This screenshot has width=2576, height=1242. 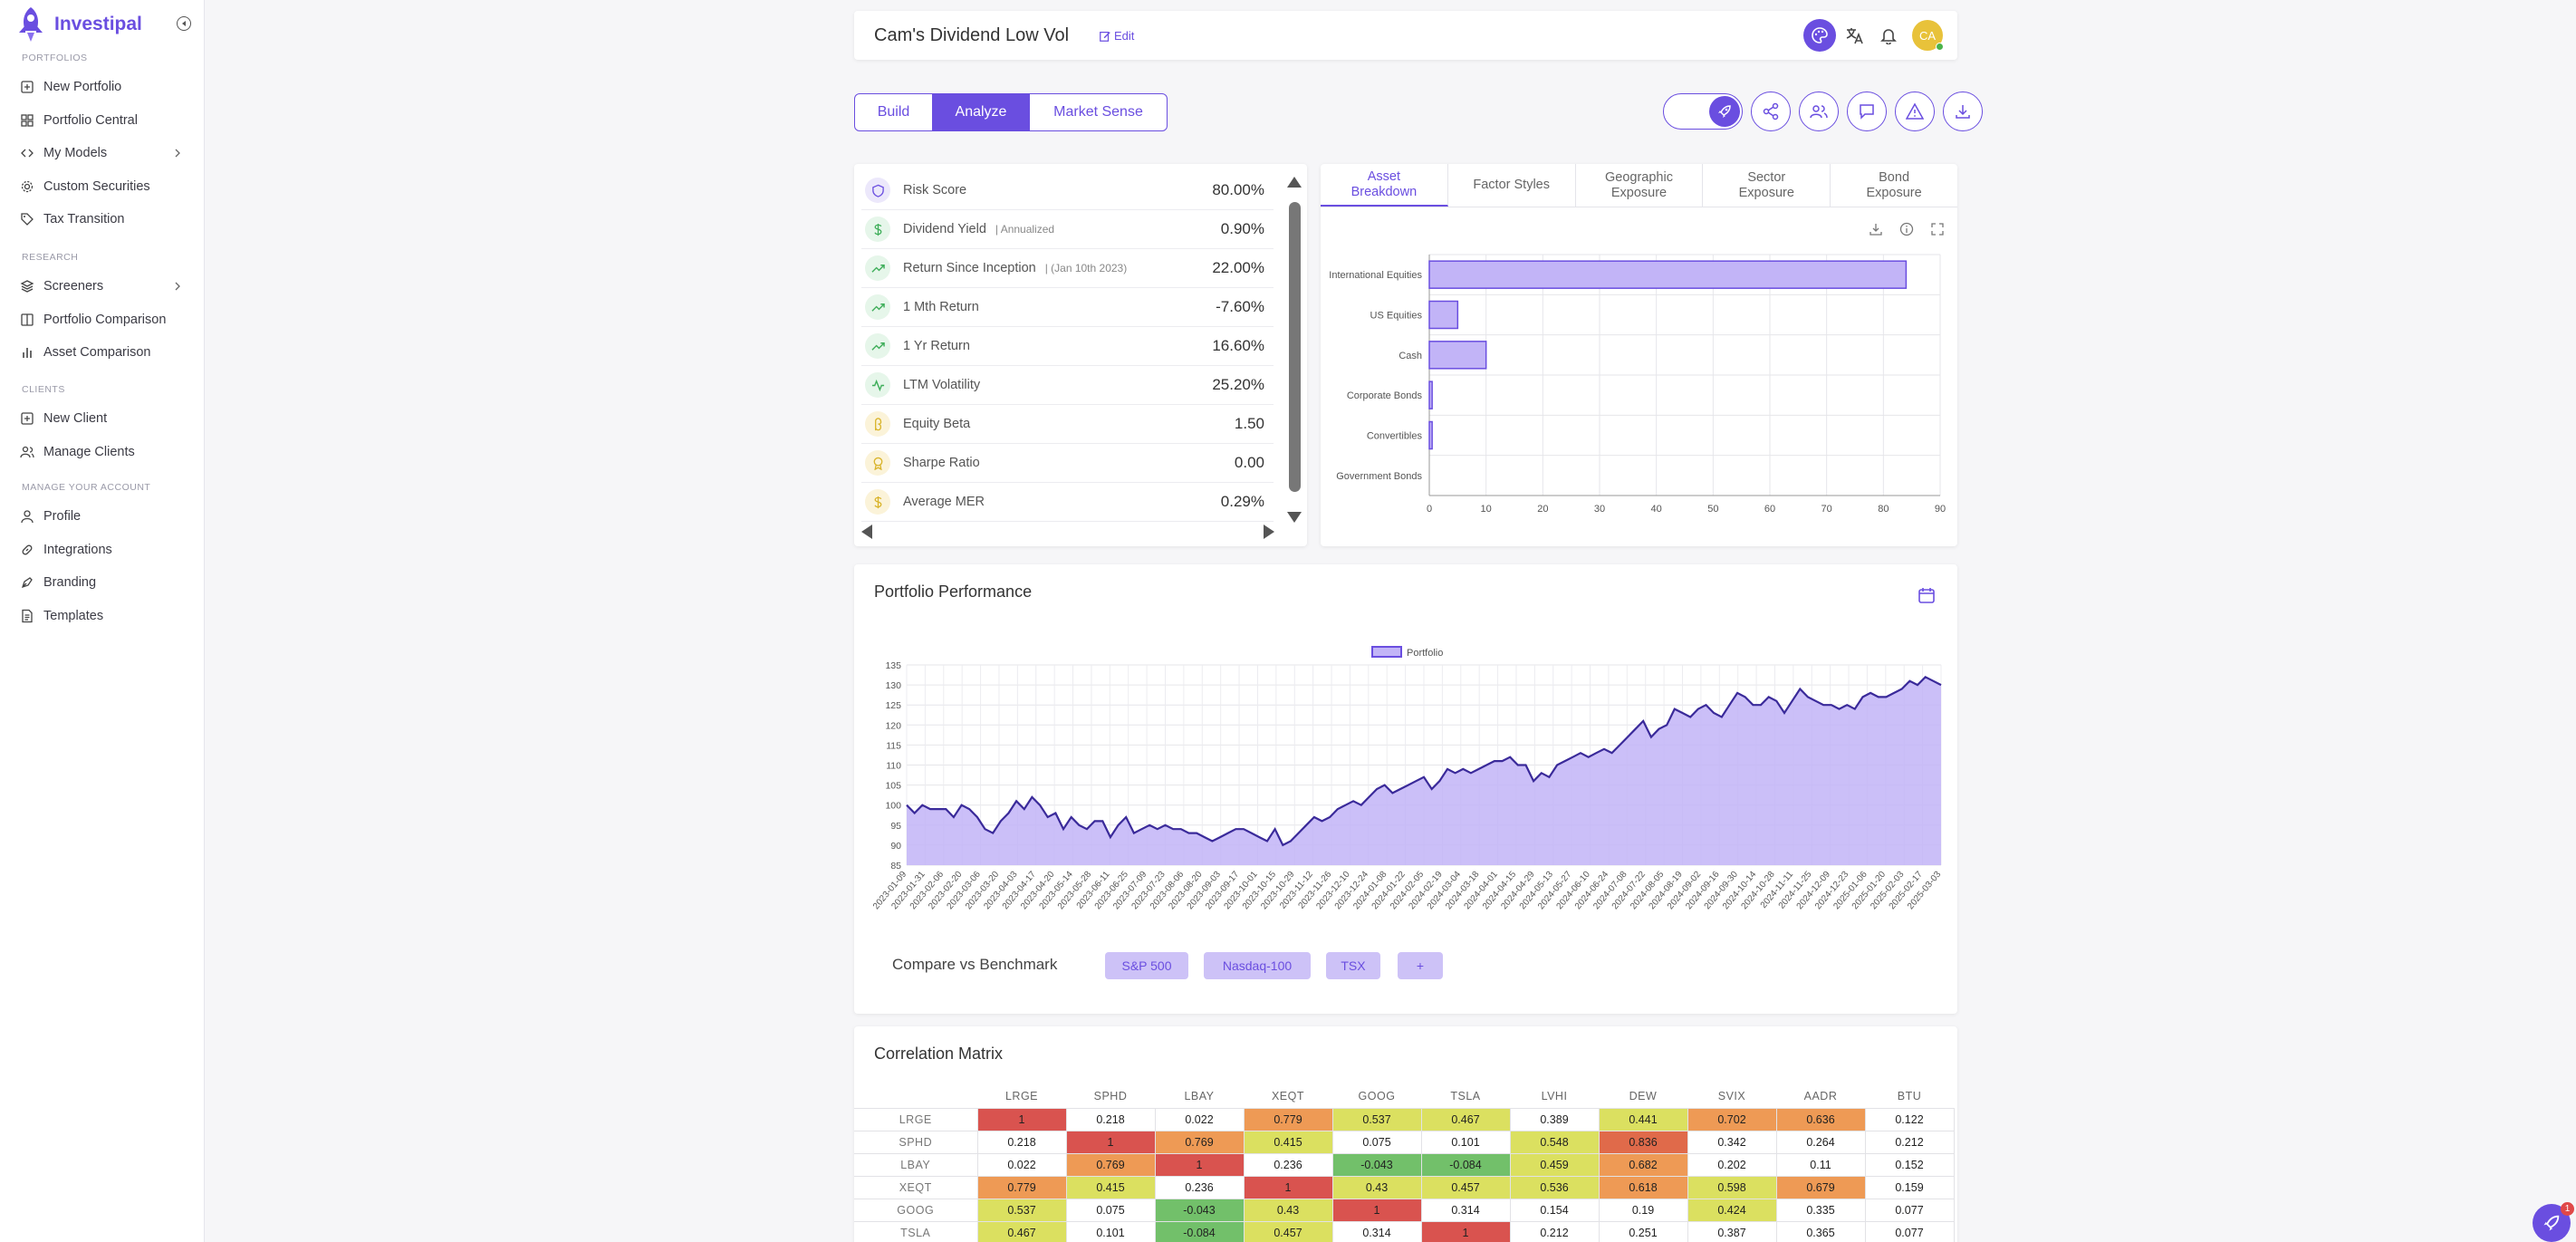 I want to click on sidebar-item-custom-securities: Custom Securities, so click(x=101, y=186).